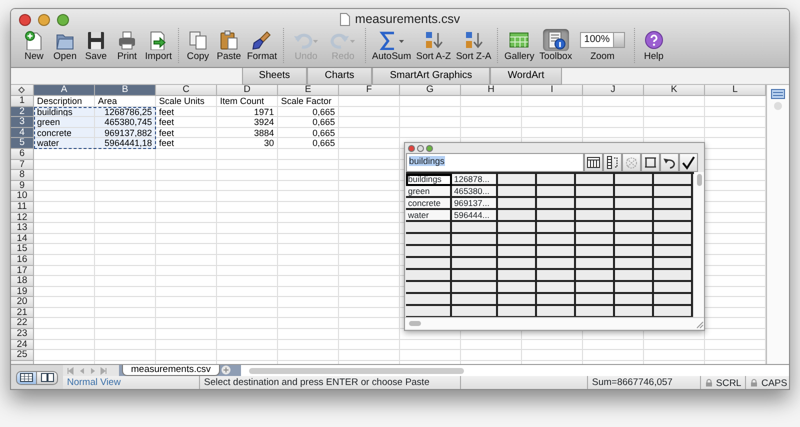  I want to click on ribbon-tab: SmartArt Graphics, so click(431, 76).